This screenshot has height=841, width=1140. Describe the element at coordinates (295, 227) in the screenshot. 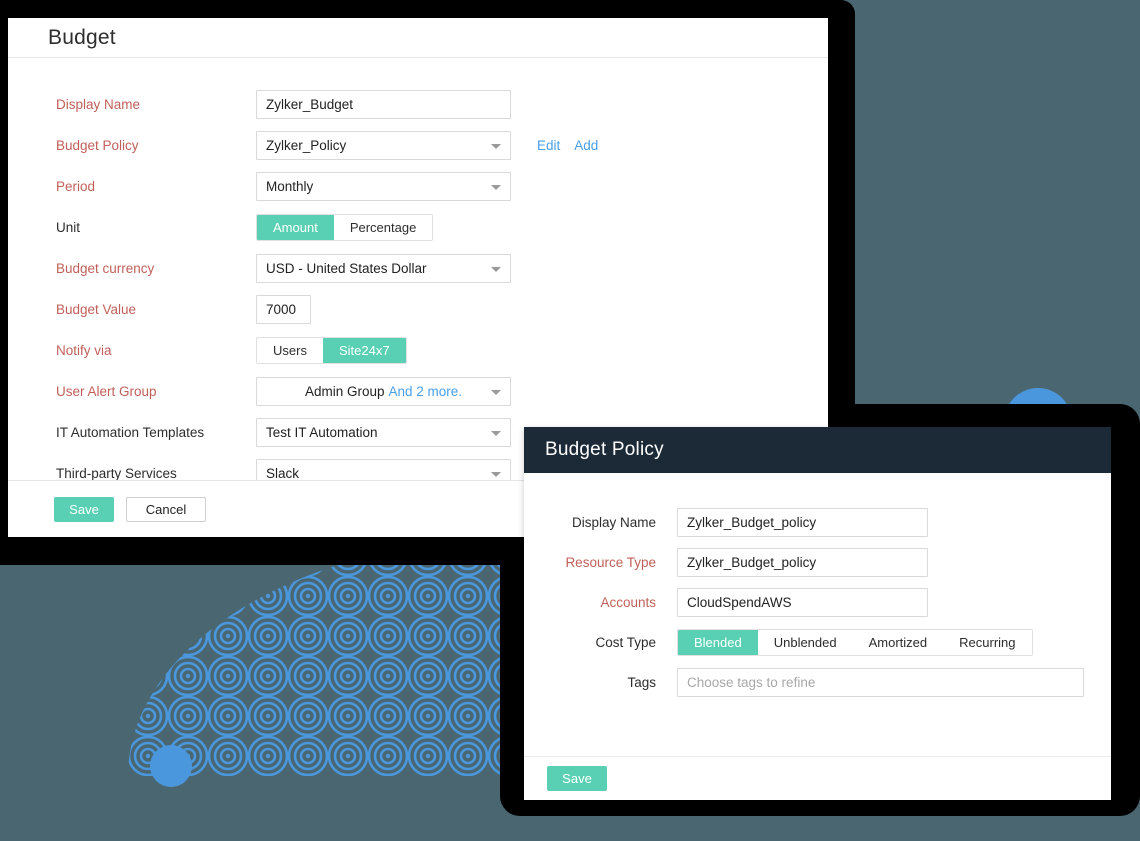

I see `segment-option-amount: Amount` at that location.